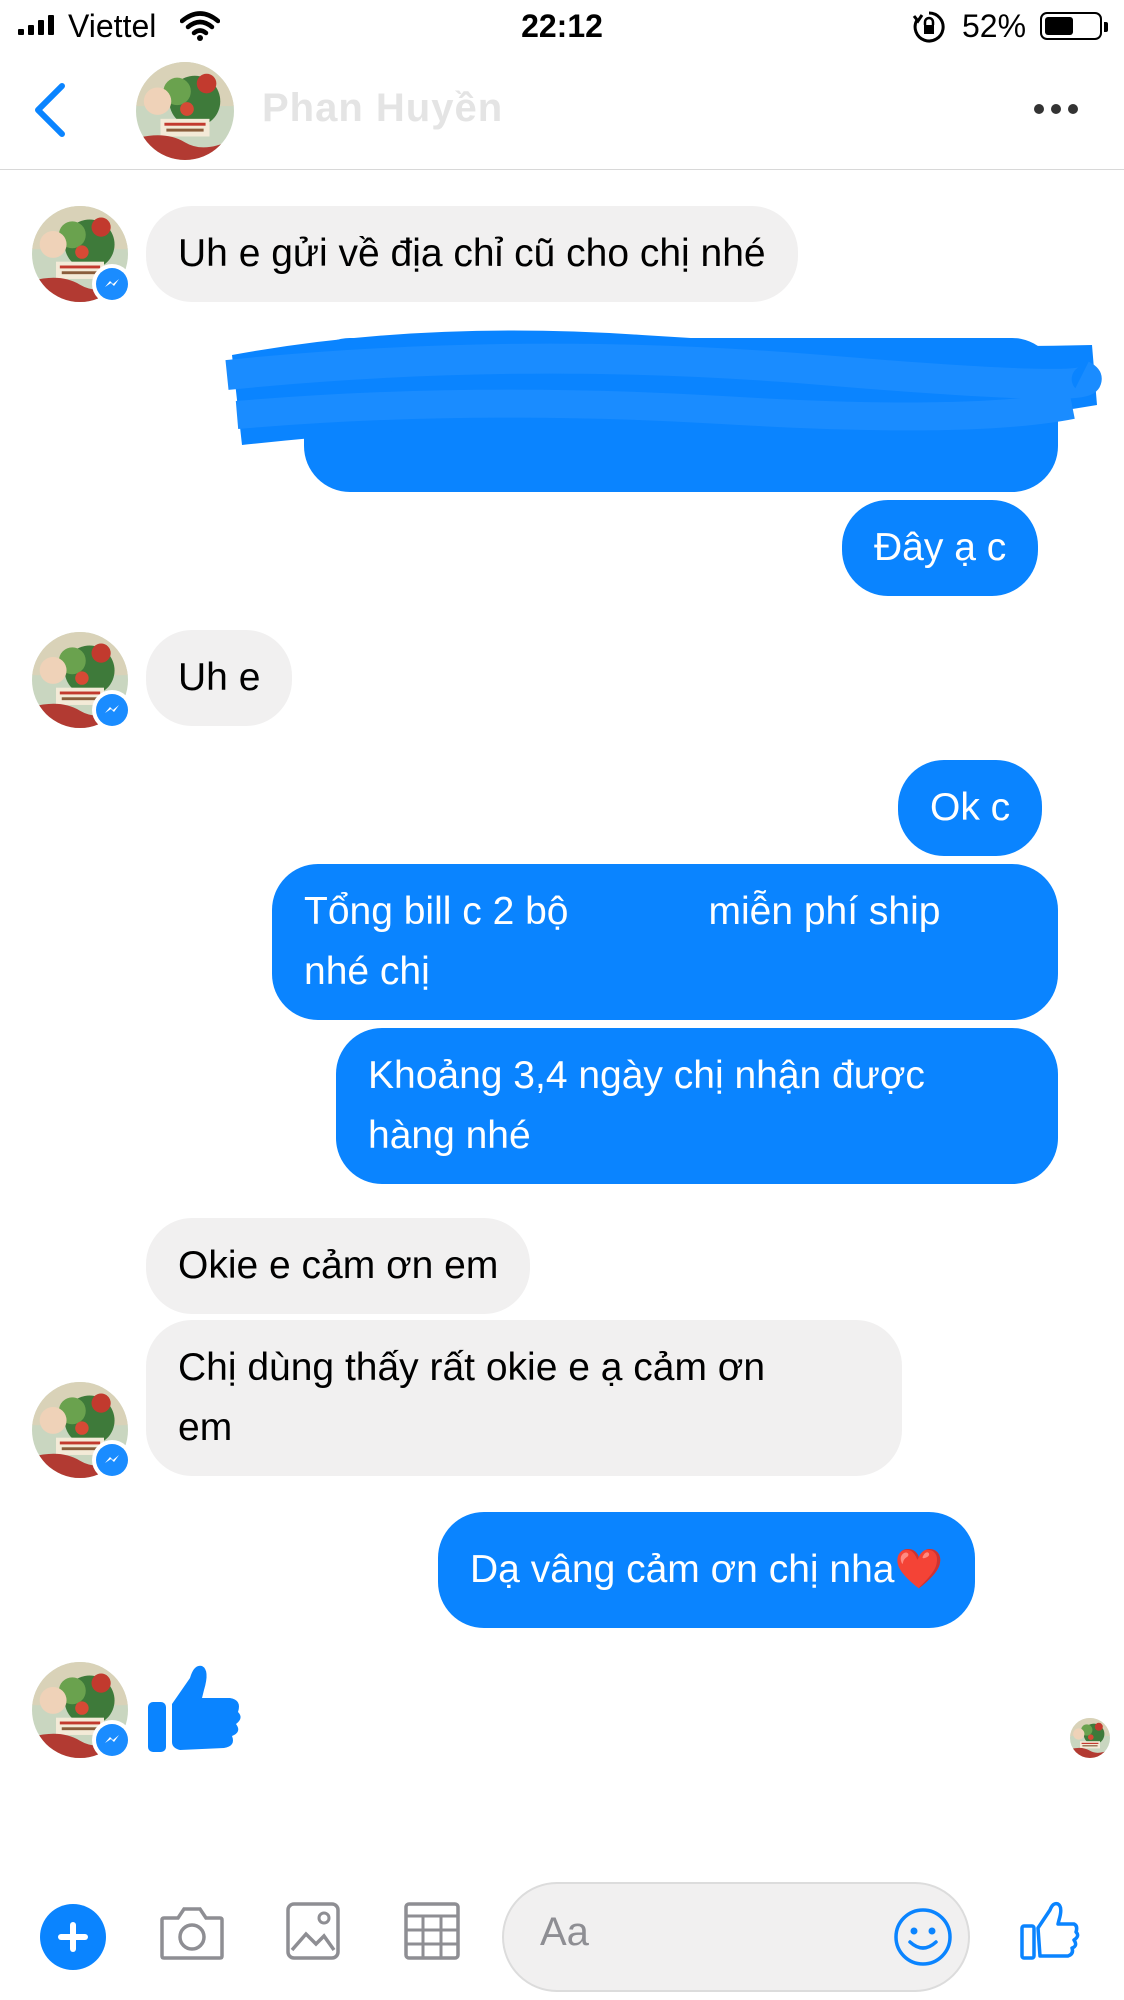 The image size is (1124, 2000). I want to click on message-text-line1: Chị dùng thấy rất okie e ạ cảm ơn, so click(472, 1367).